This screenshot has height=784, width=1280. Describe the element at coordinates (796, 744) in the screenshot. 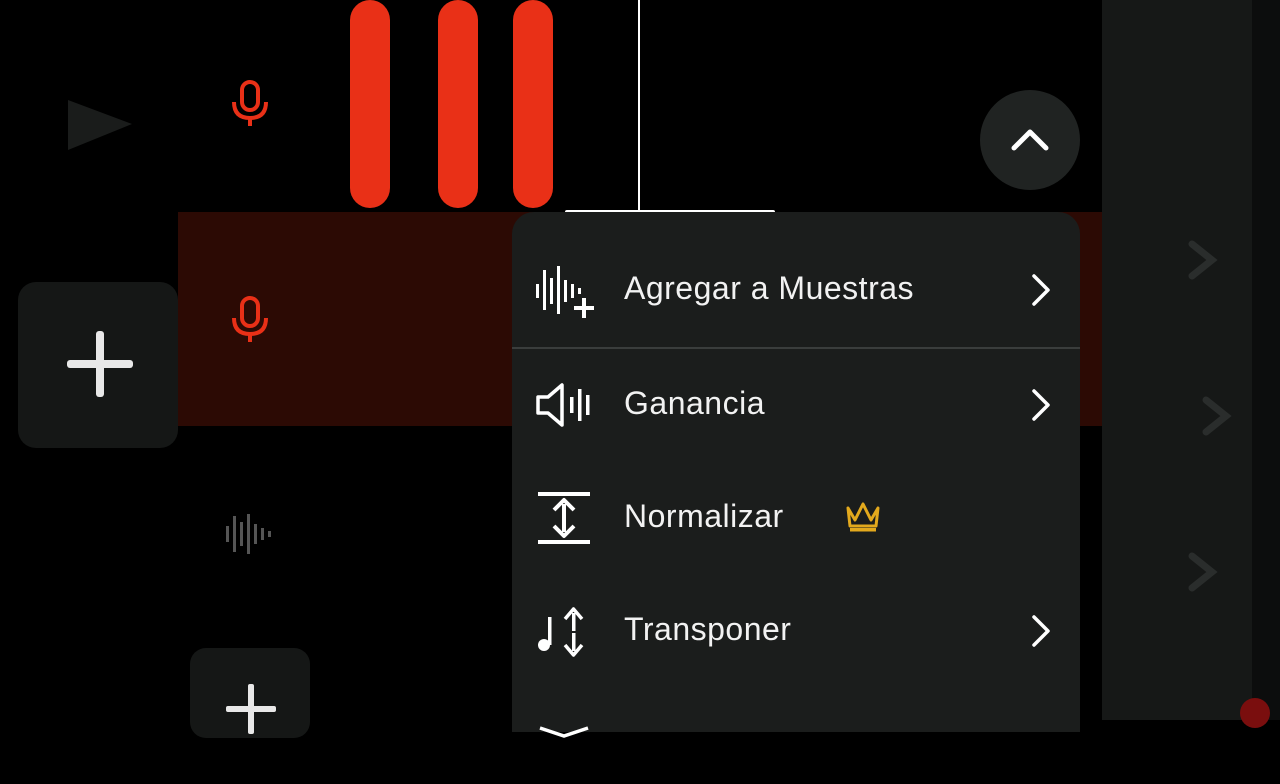

I see `menu-item-partial` at that location.